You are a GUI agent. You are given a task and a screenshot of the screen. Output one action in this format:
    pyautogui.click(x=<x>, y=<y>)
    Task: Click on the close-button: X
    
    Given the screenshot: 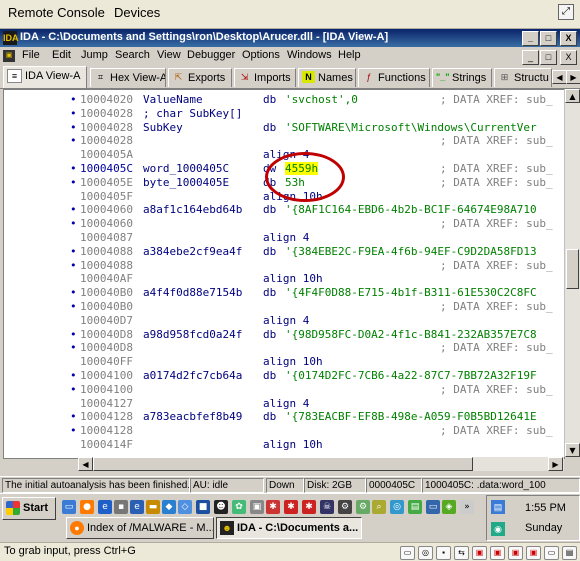 What is the action you would take?
    pyautogui.click(x=568, y=38)
    